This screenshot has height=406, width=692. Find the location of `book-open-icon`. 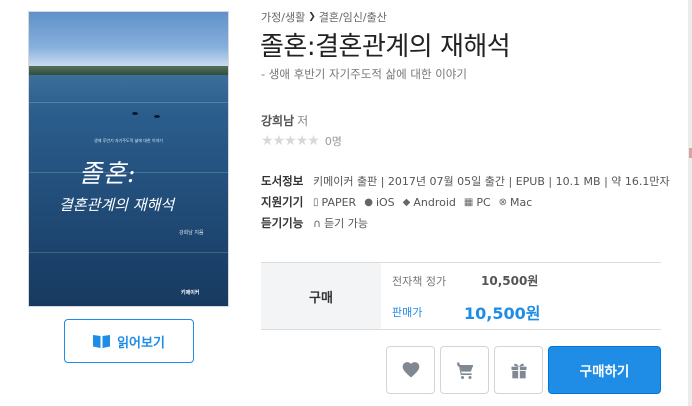

book-open-icon is located at coordinates (102, 341).